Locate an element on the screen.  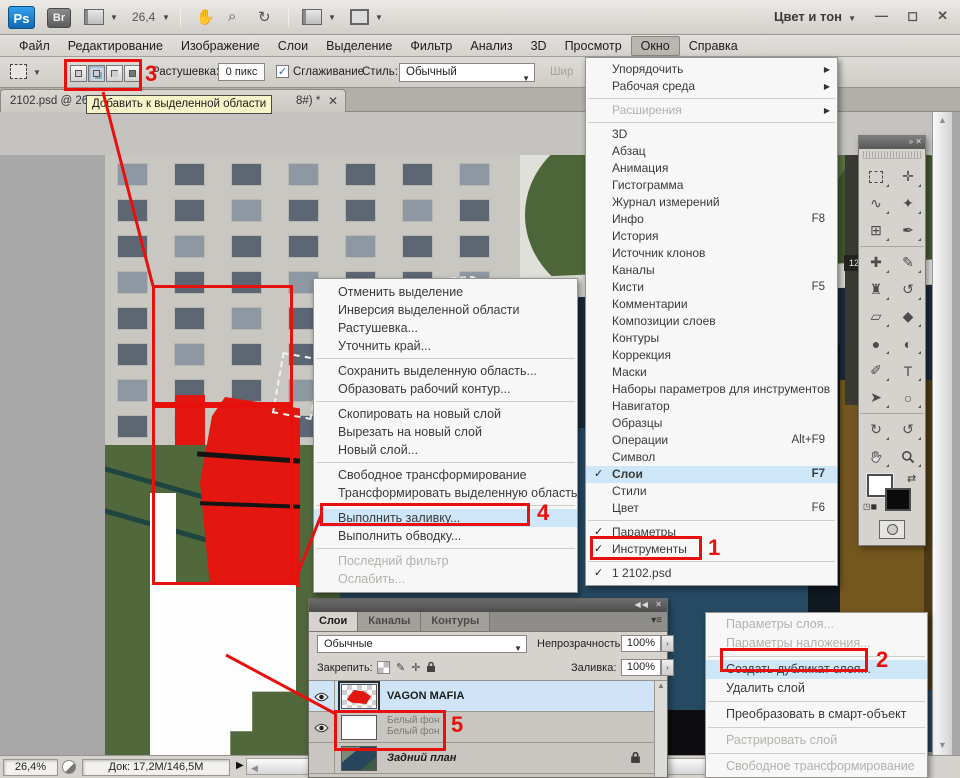
layer-visibility-eye-icon is located at coordinates (322, 727).